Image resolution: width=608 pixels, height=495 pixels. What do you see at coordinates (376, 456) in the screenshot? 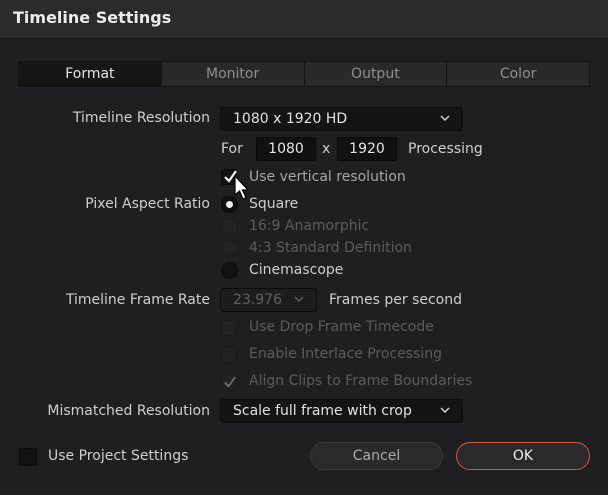
I see `cancel-button: Cancel` at bounding box center [376, 456].